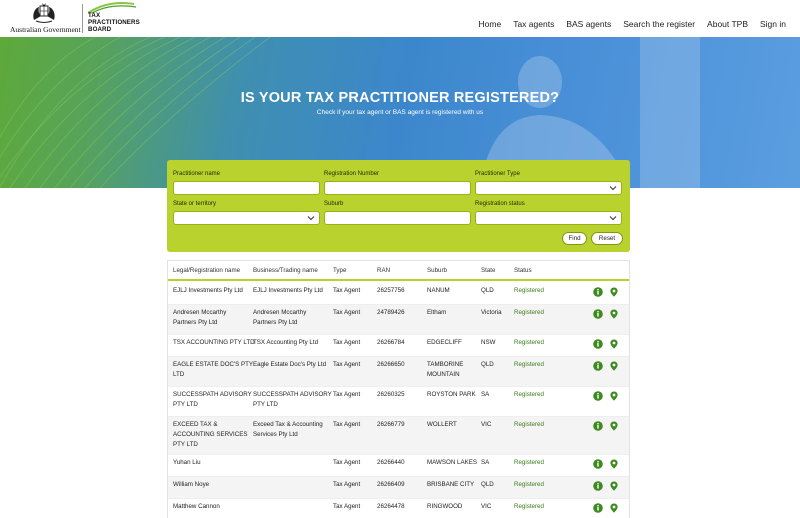 The height and width of the screenshot is (518, 800). Describe the element at coordinates (246, 188) in the screenshot. I see `practitioner-name-input` at that location.